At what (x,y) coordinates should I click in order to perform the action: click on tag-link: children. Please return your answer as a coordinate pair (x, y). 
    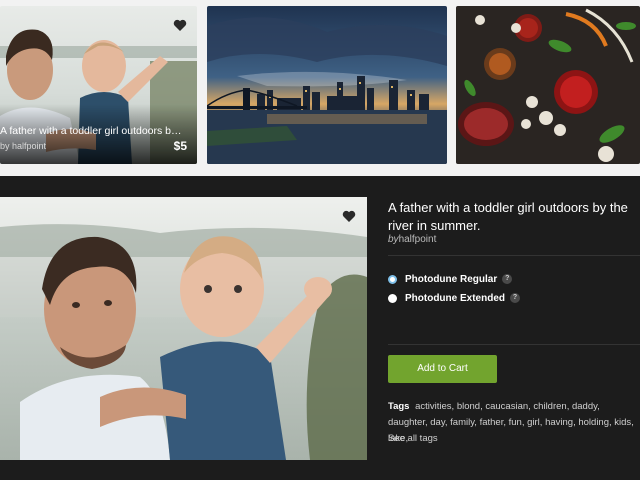
    Looking at the image, I should click on (549, 406).